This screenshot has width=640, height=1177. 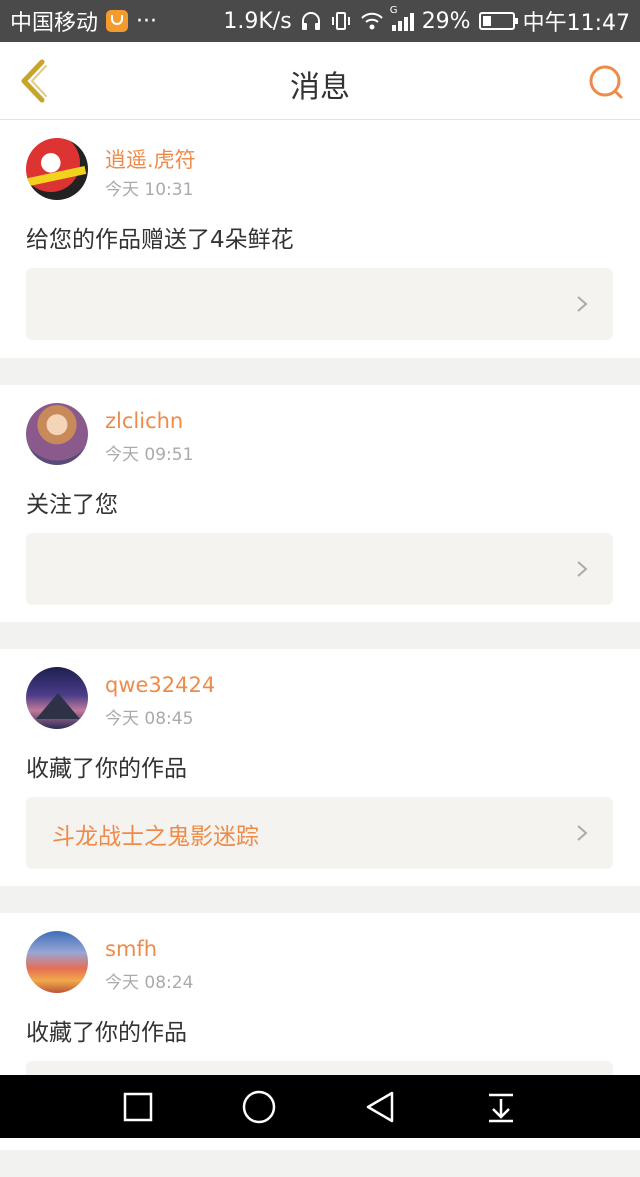 I want to click on sender-name: 逍遥.虎符, so click(x=150, y=159).